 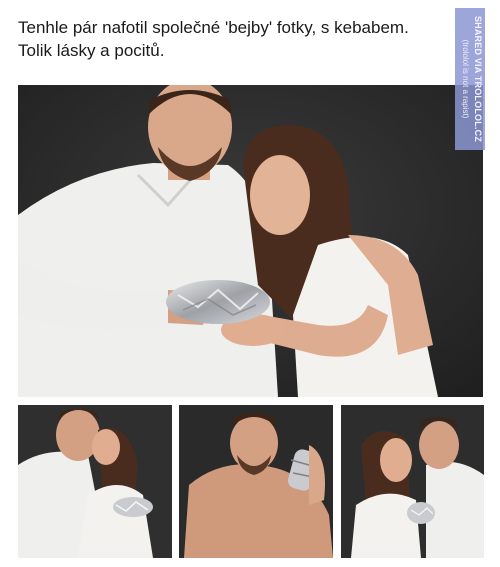 What do you see at coordinates (465, 79) in the screenshot?
I see `watermark-line-2: (trololol is not a rapist)` at bounding box center [465, 79].